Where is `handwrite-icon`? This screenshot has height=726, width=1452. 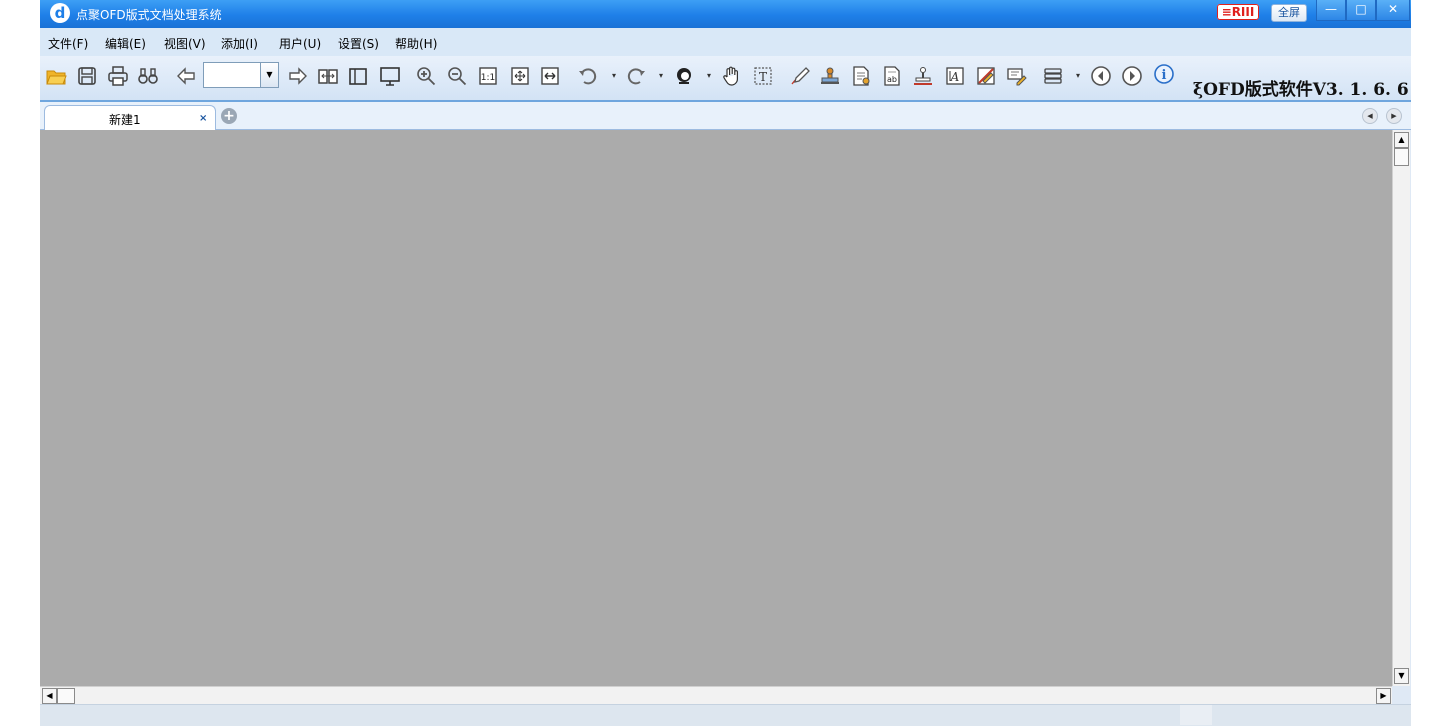
handwrite-icon is located at coordinates (800, 76).